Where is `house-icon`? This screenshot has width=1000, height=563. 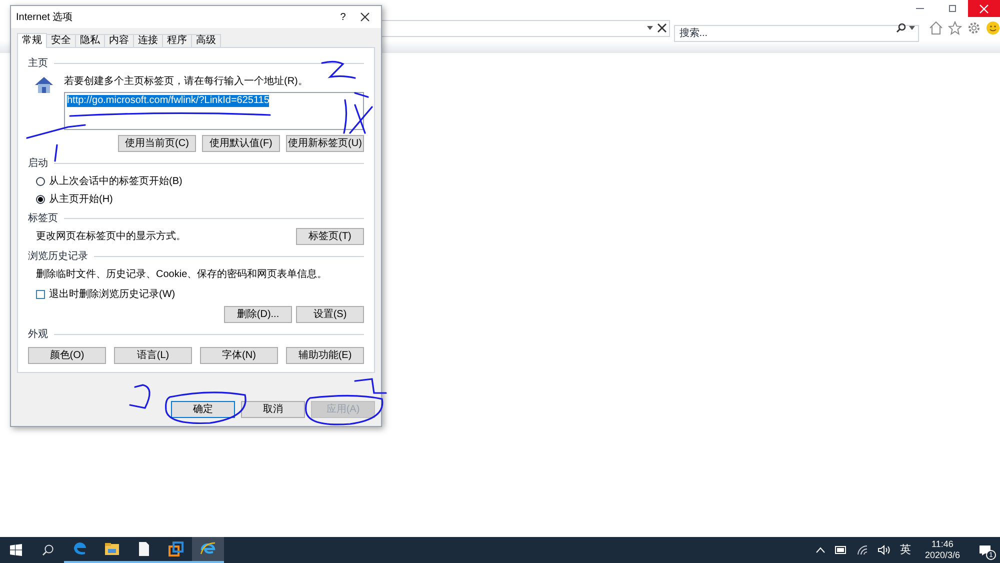
house-icon is located at coordinates (44, 85).